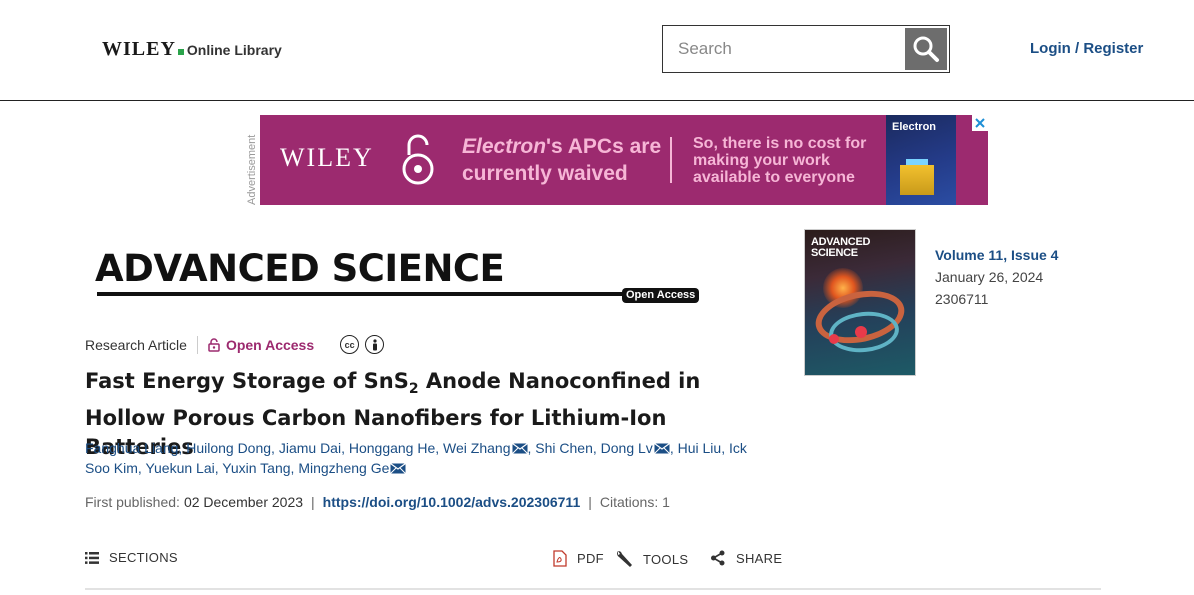 The image size is (1194, 595). I want to click on ad-brand: WILEY, so click(327, 157).